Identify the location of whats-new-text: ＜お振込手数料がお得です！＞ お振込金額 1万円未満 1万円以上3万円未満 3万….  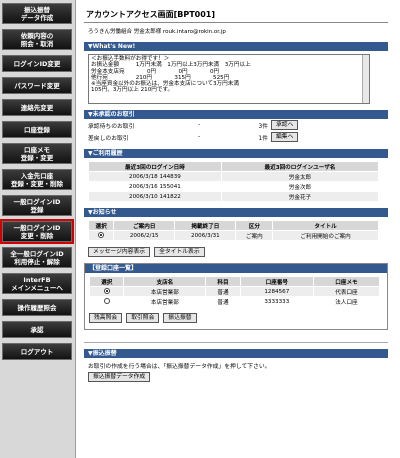
(171, 75).